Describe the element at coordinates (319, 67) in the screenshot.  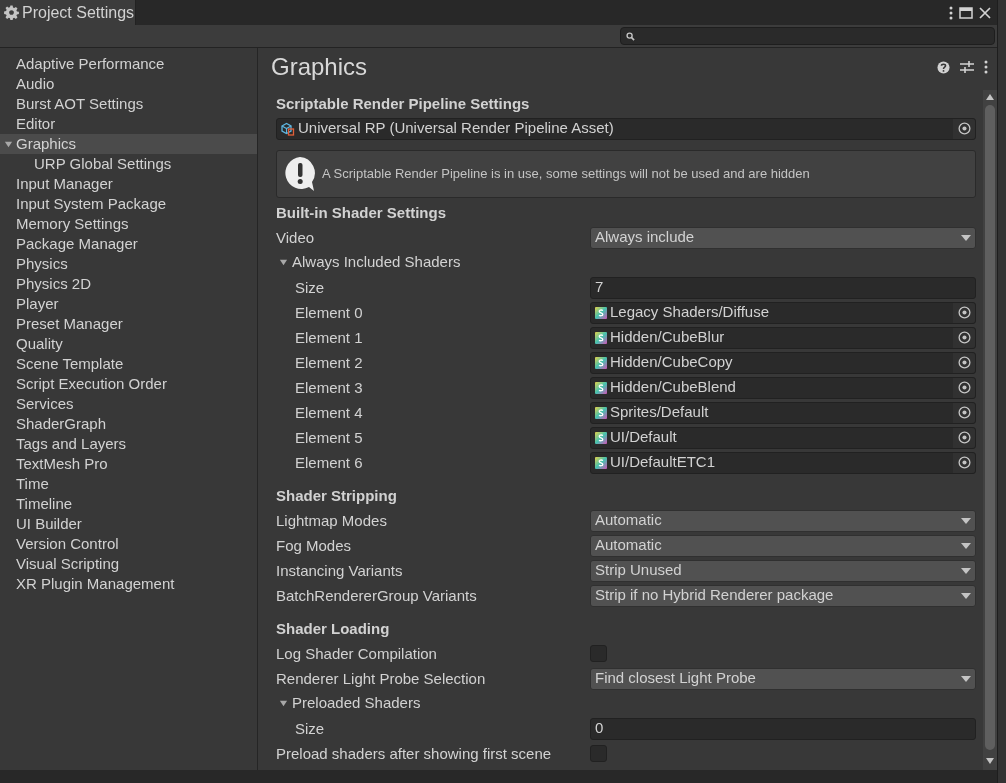
I see `page-title: Graphics` at that location.